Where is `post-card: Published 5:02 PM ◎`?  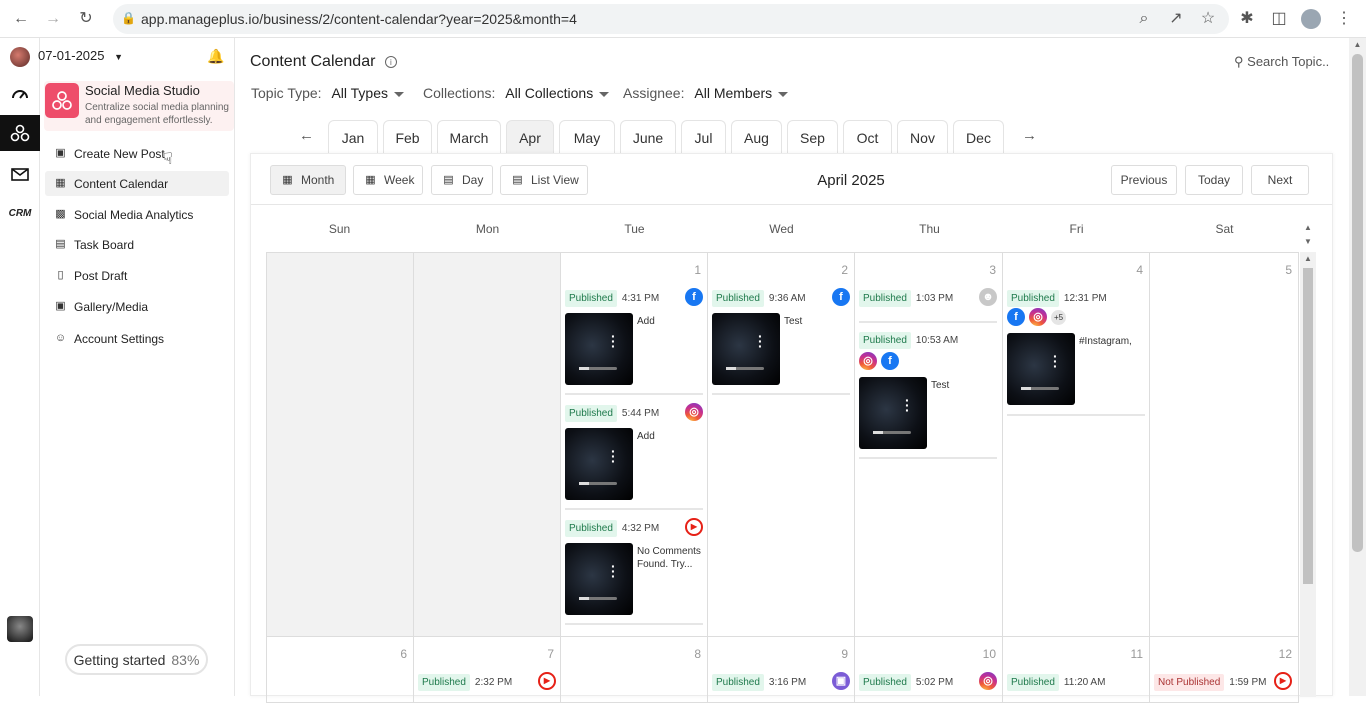
post-card: Published 5:02 PM ◎ is located at coordinates (928, 683).